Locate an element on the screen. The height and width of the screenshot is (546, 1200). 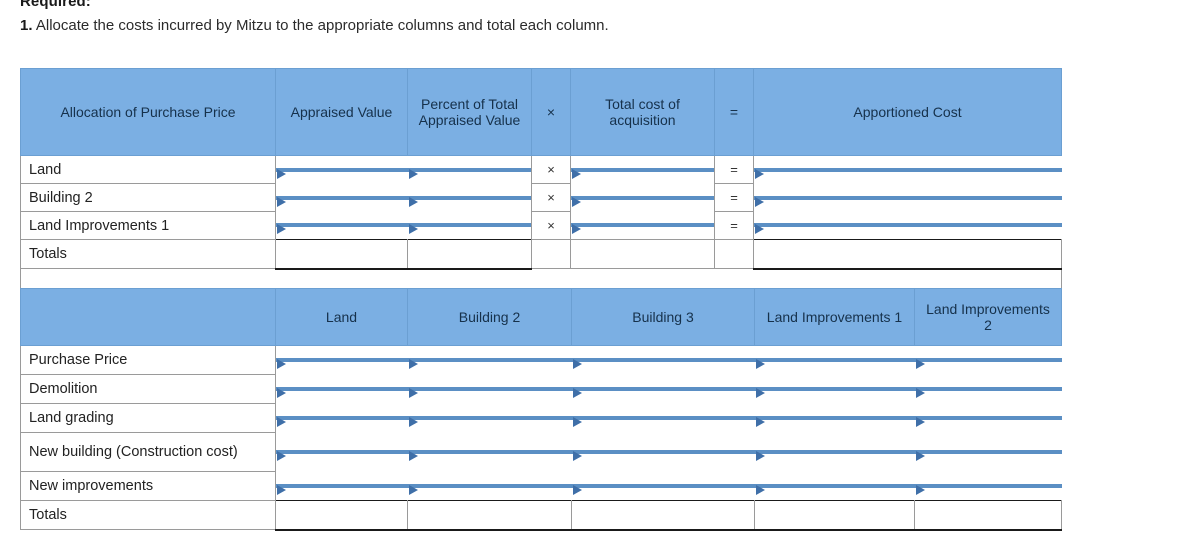
cell-new-building-building3 is located at coordinates (663, 452).